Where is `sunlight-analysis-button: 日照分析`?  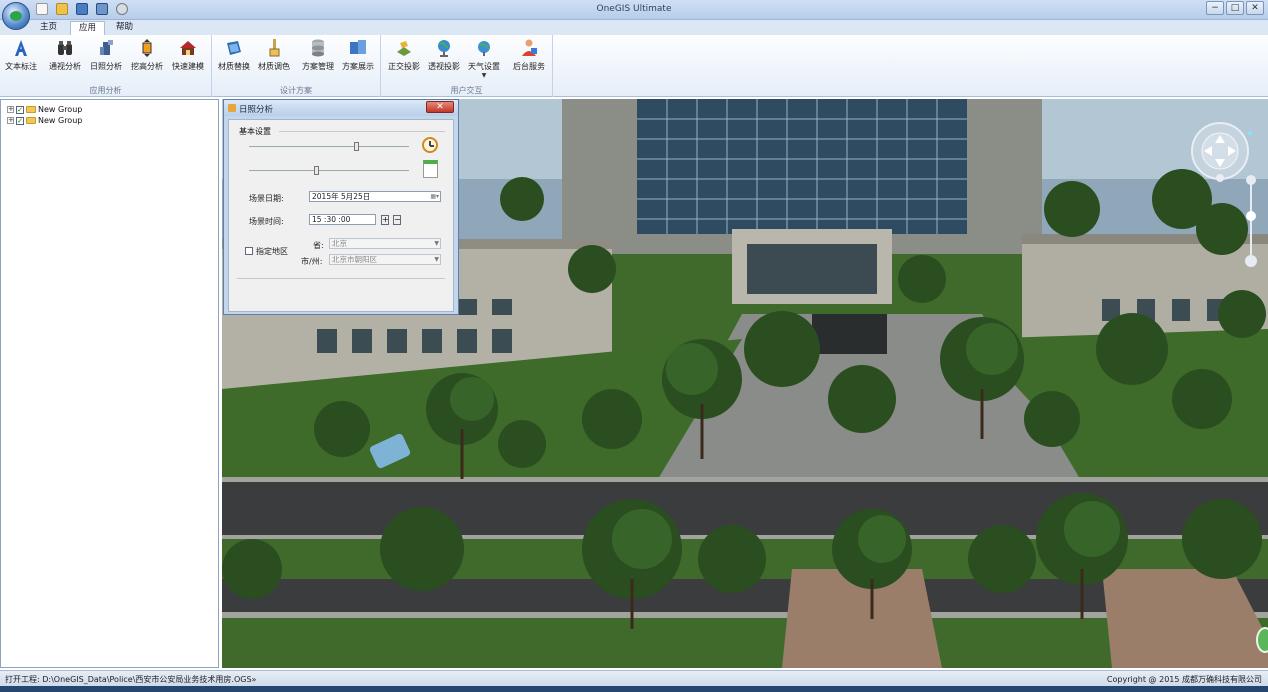 sunlight-analysis-button: 日照分析 is located at coordinates (106, 58).